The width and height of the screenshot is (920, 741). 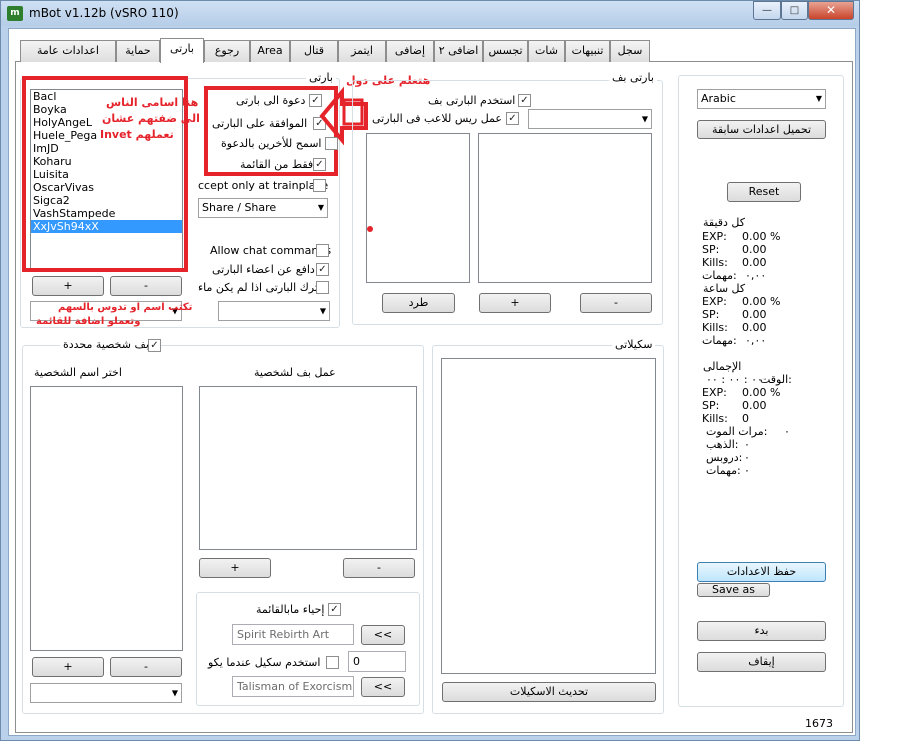 I want to click on party-buff-group-label: بارتى بف, so click(x=633, y=77).